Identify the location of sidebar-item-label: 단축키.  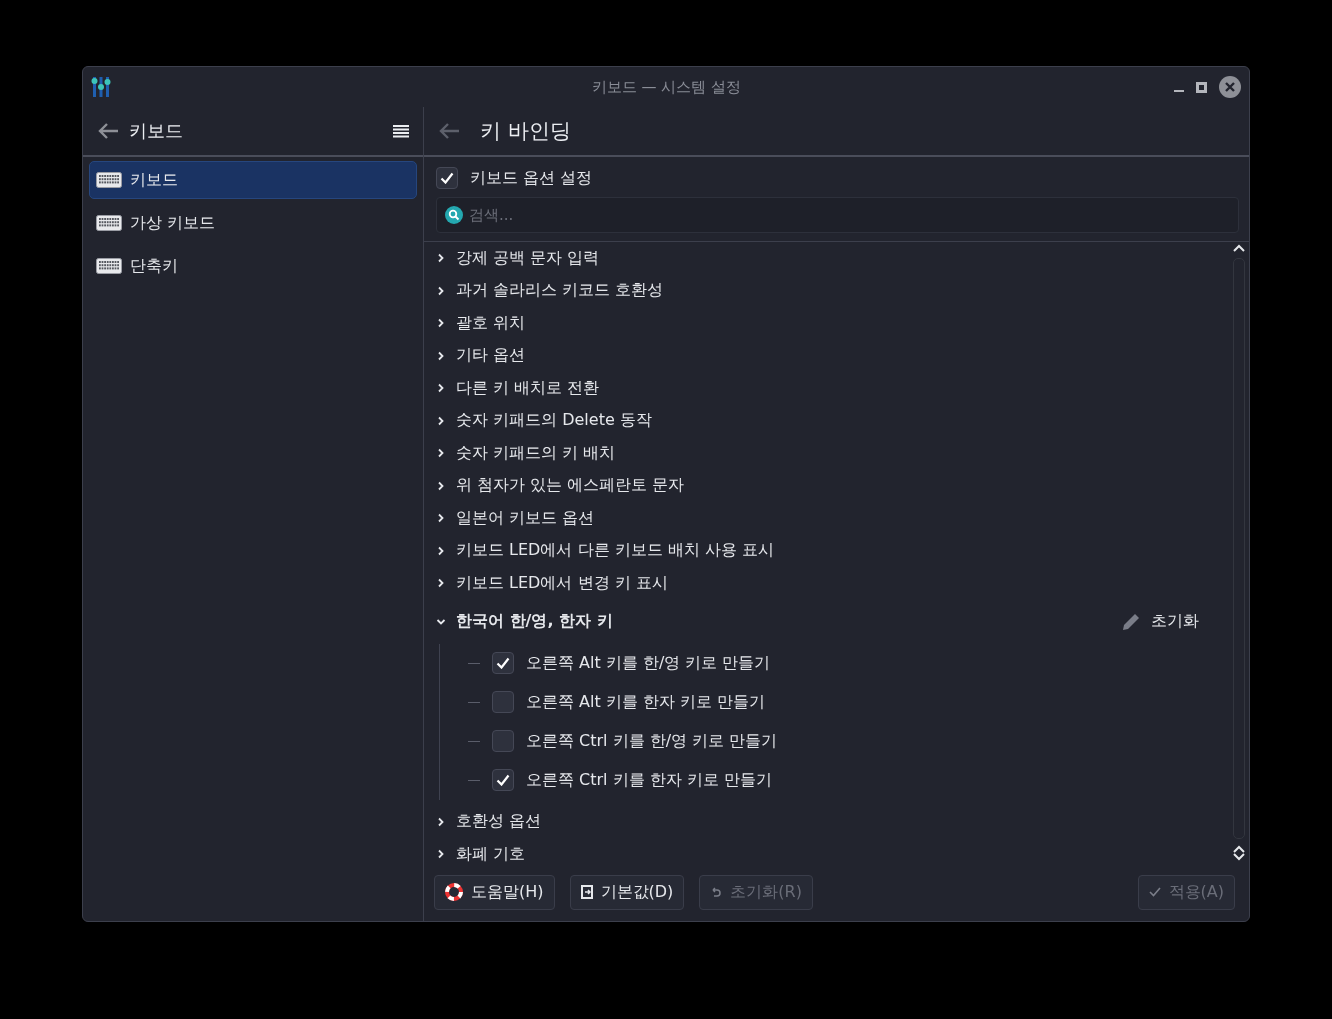
(154, 266).